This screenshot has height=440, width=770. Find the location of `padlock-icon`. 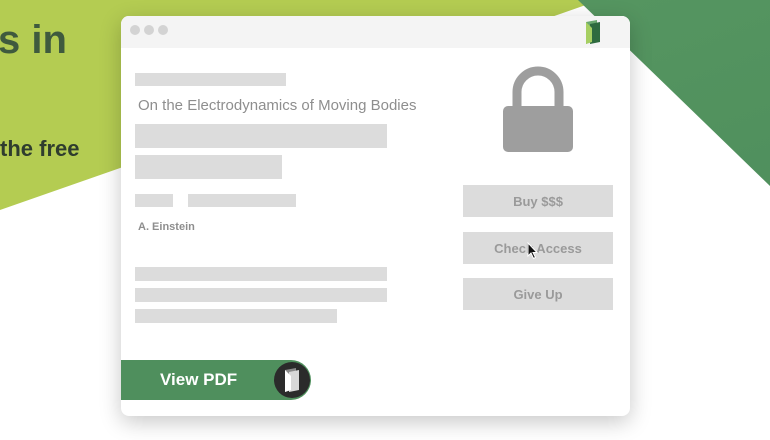

padlock-icon is located at coordinates (538, 109).